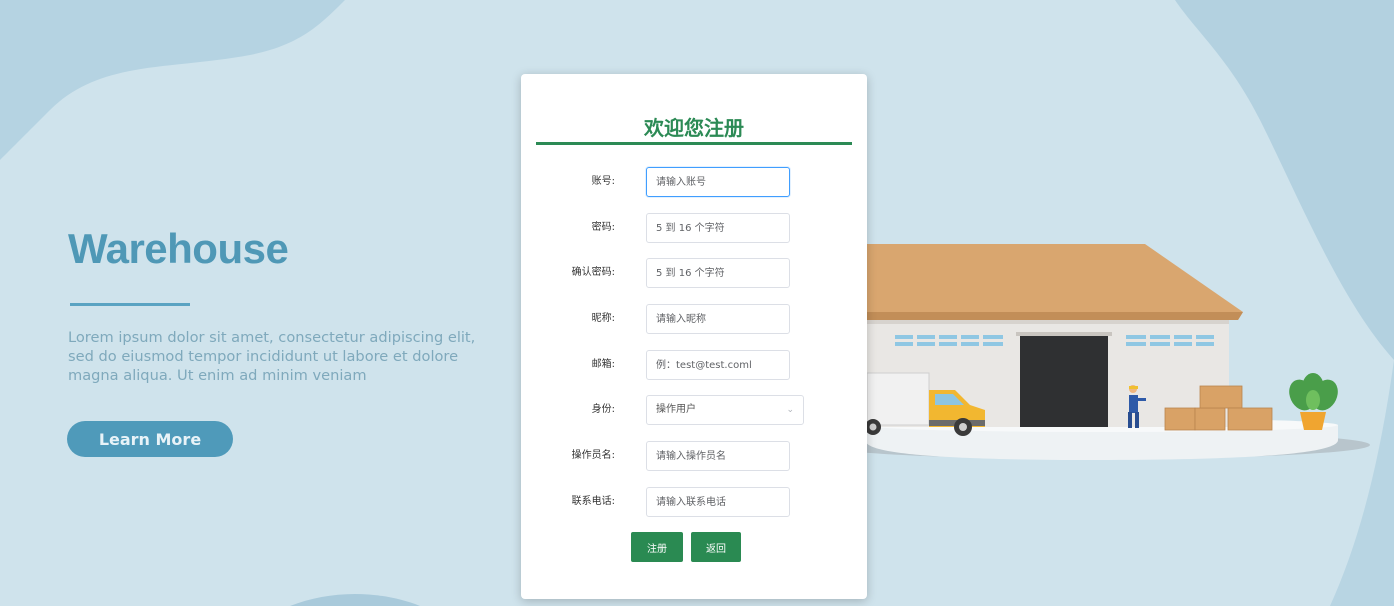 The height and width of the screenshot is (606, 1394). Describe the element at coordinates (172, 80) in the screenshot. I see `blob-top-left` at that location.